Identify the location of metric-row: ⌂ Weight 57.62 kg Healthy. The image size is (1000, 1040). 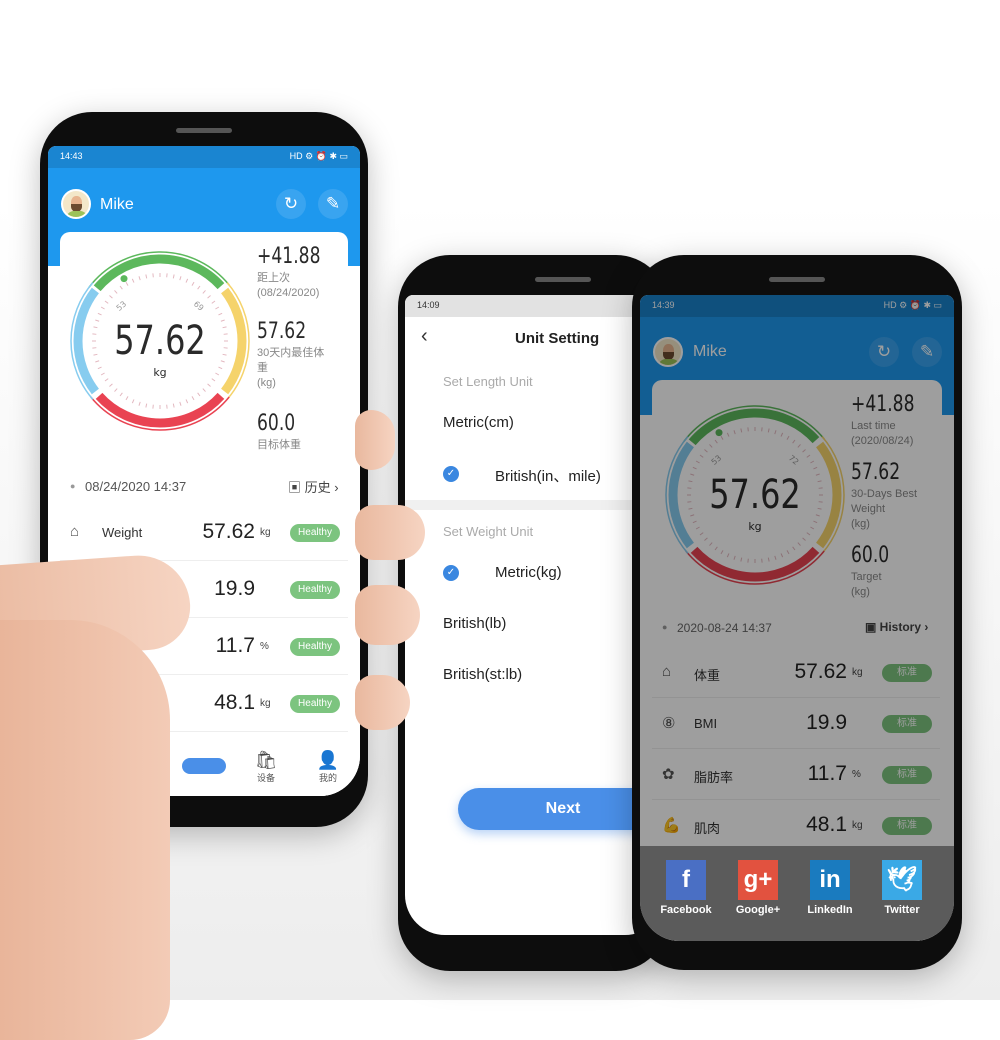
(204, 532).